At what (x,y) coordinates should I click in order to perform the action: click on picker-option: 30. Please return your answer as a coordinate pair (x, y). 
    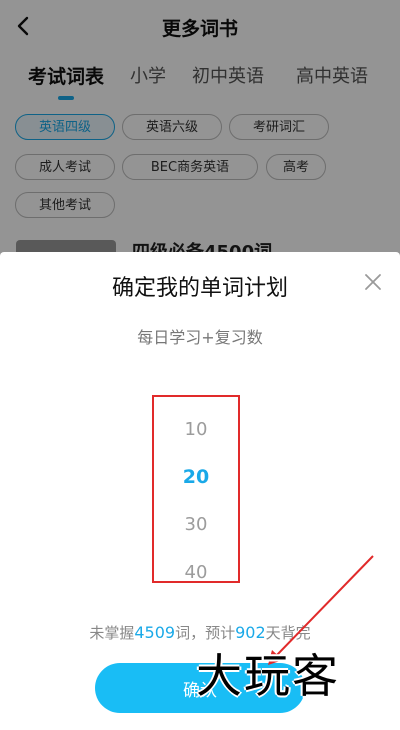
    Looking at the image, I should click on (196, 524).